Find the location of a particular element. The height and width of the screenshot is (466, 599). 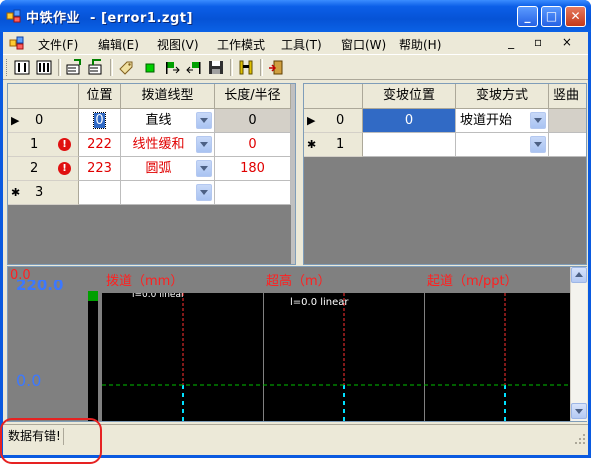

line-type-cell is located at coordinates (168, 193).